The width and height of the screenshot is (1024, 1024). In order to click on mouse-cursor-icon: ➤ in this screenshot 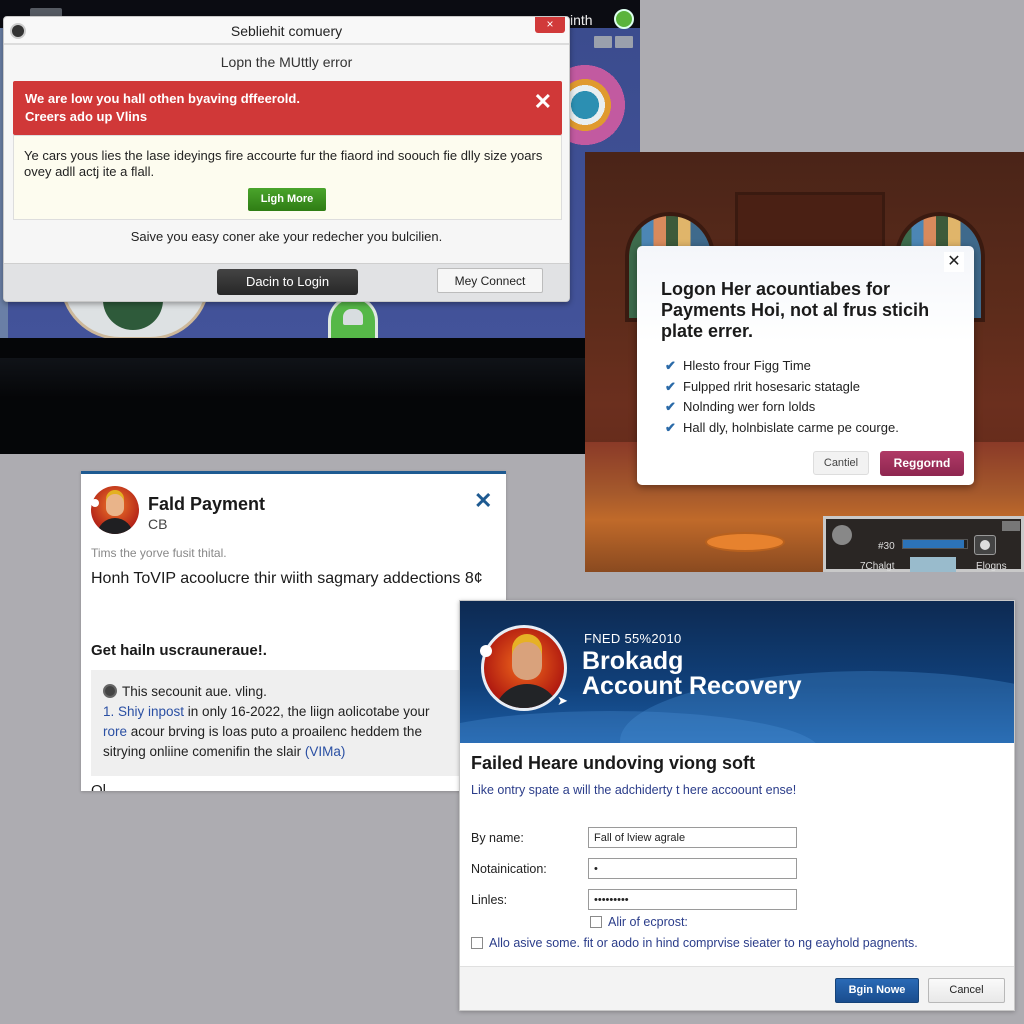, I will do `click(562, 700)`.